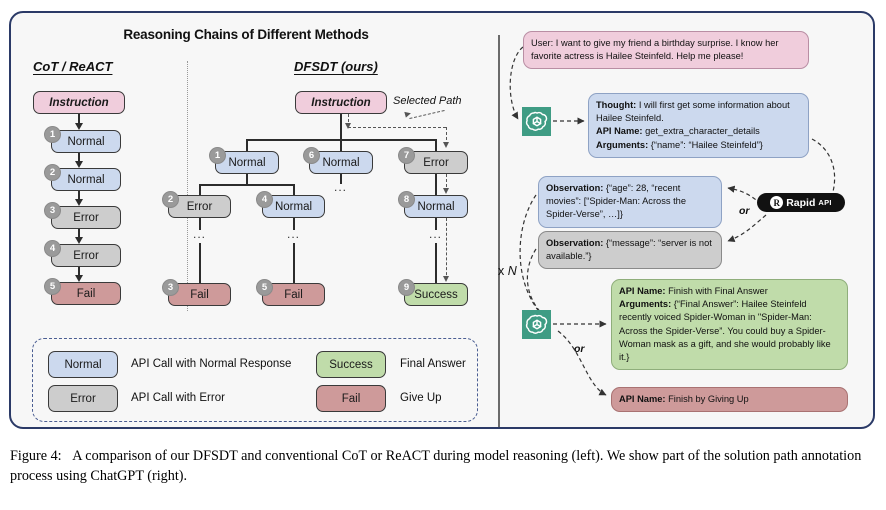 This screenshot has height=510, width=886. Describe the element at coordinates (406, 199) in the screenshot. I see `dfsdt-badge-8: 8` at that location.